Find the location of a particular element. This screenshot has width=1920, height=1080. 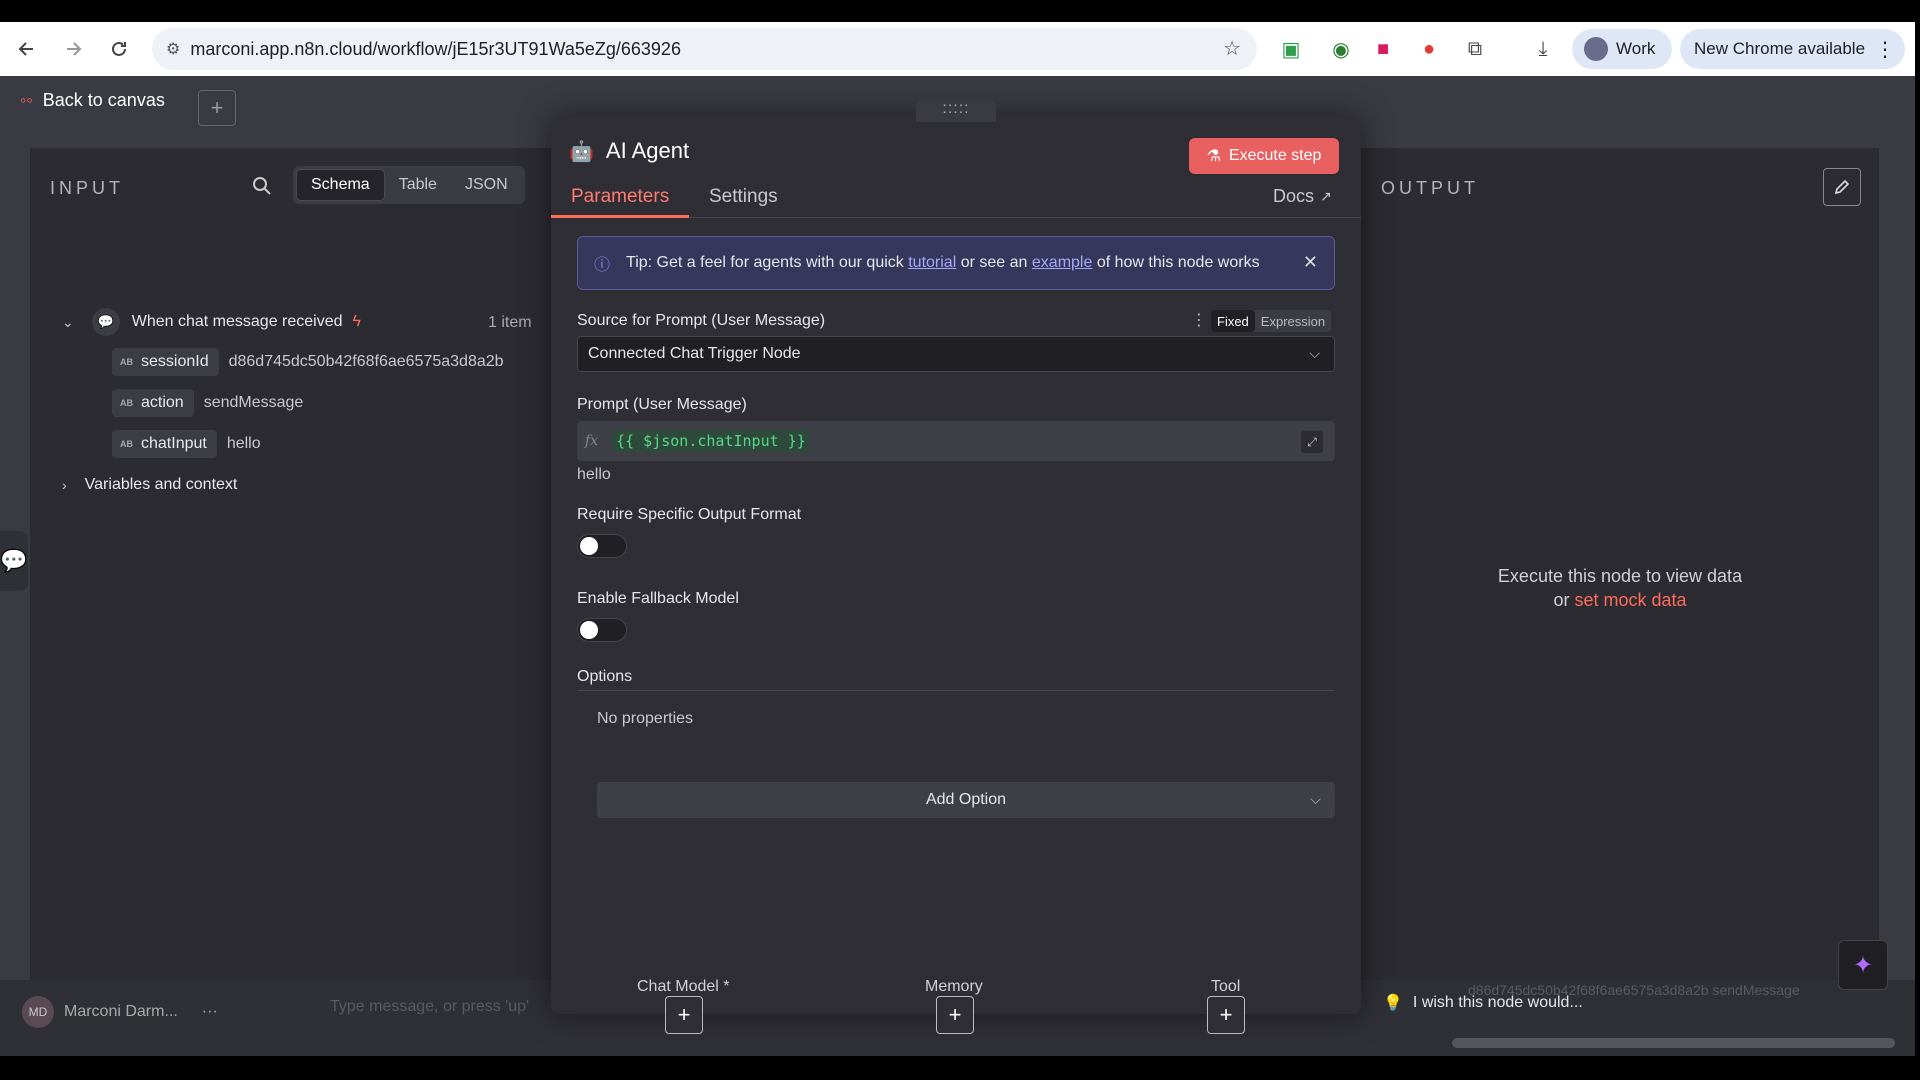

view-json-tab: JSON is located at coordinates (486, 185).